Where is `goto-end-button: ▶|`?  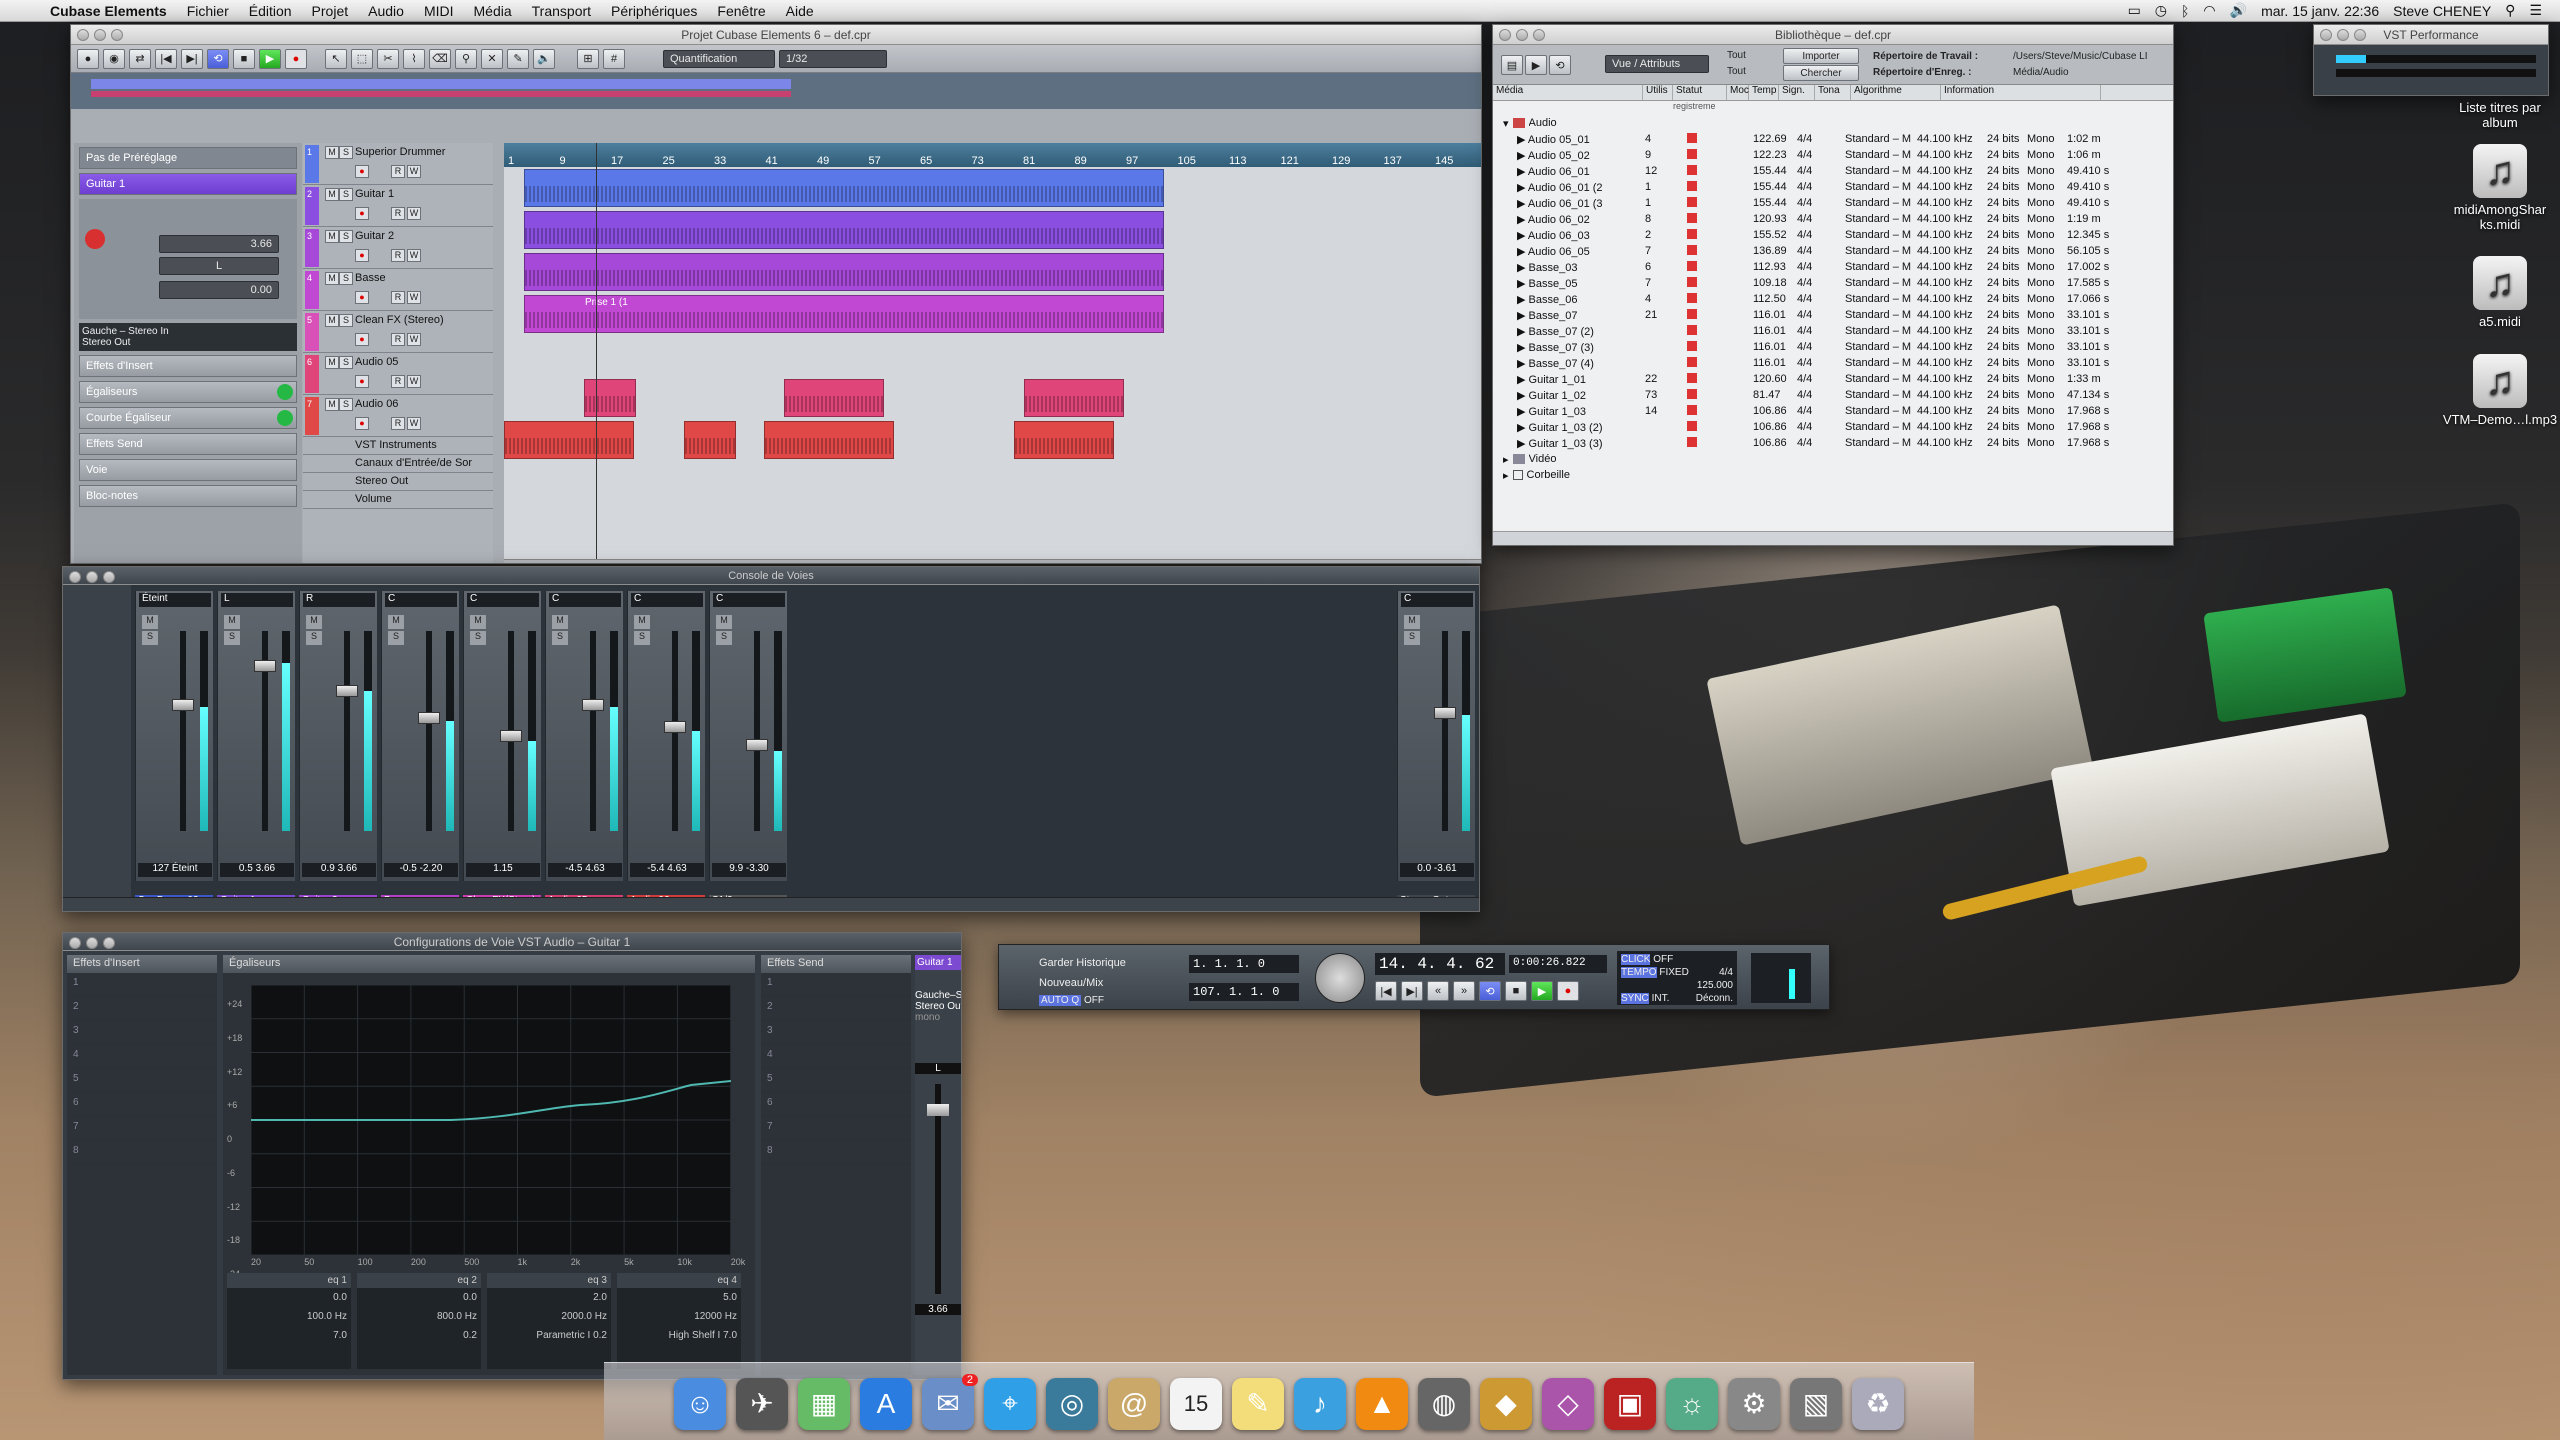 goto-end-button: ▶| is located at coordinates (192, 58).